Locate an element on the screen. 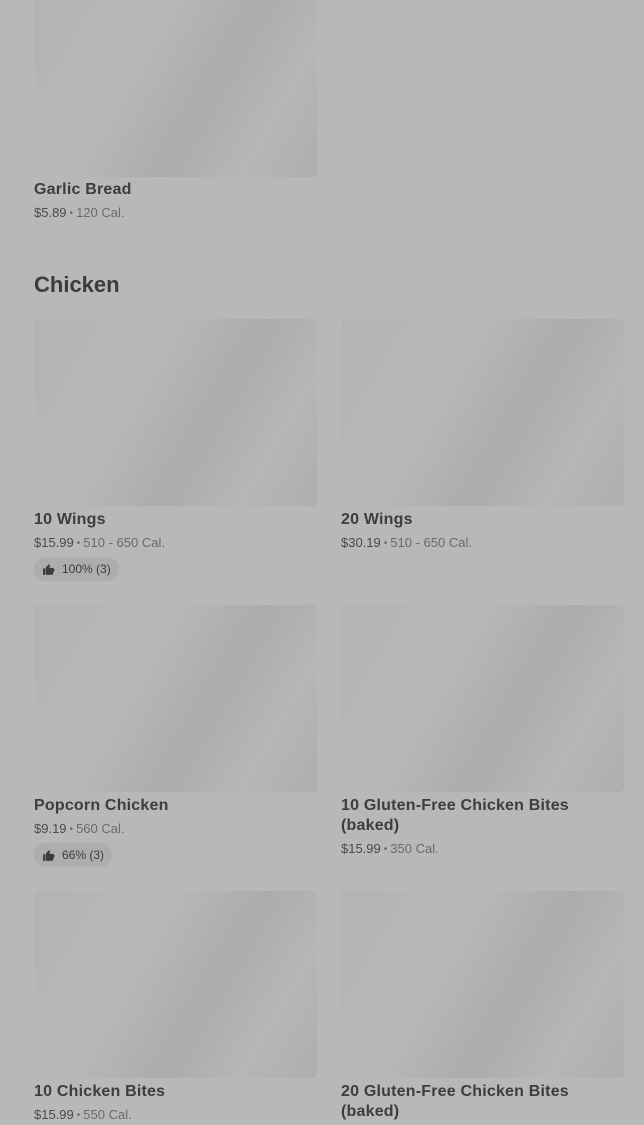 This screenshot has height=1125, width=644. item-meta: $15.99 • 350 Cal. is located at coordinates (390, 850).